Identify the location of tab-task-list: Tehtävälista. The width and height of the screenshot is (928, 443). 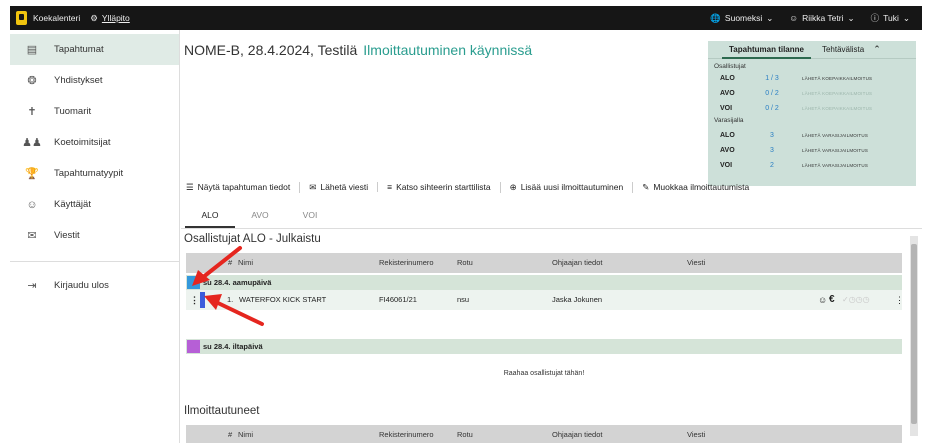
(843, 49).